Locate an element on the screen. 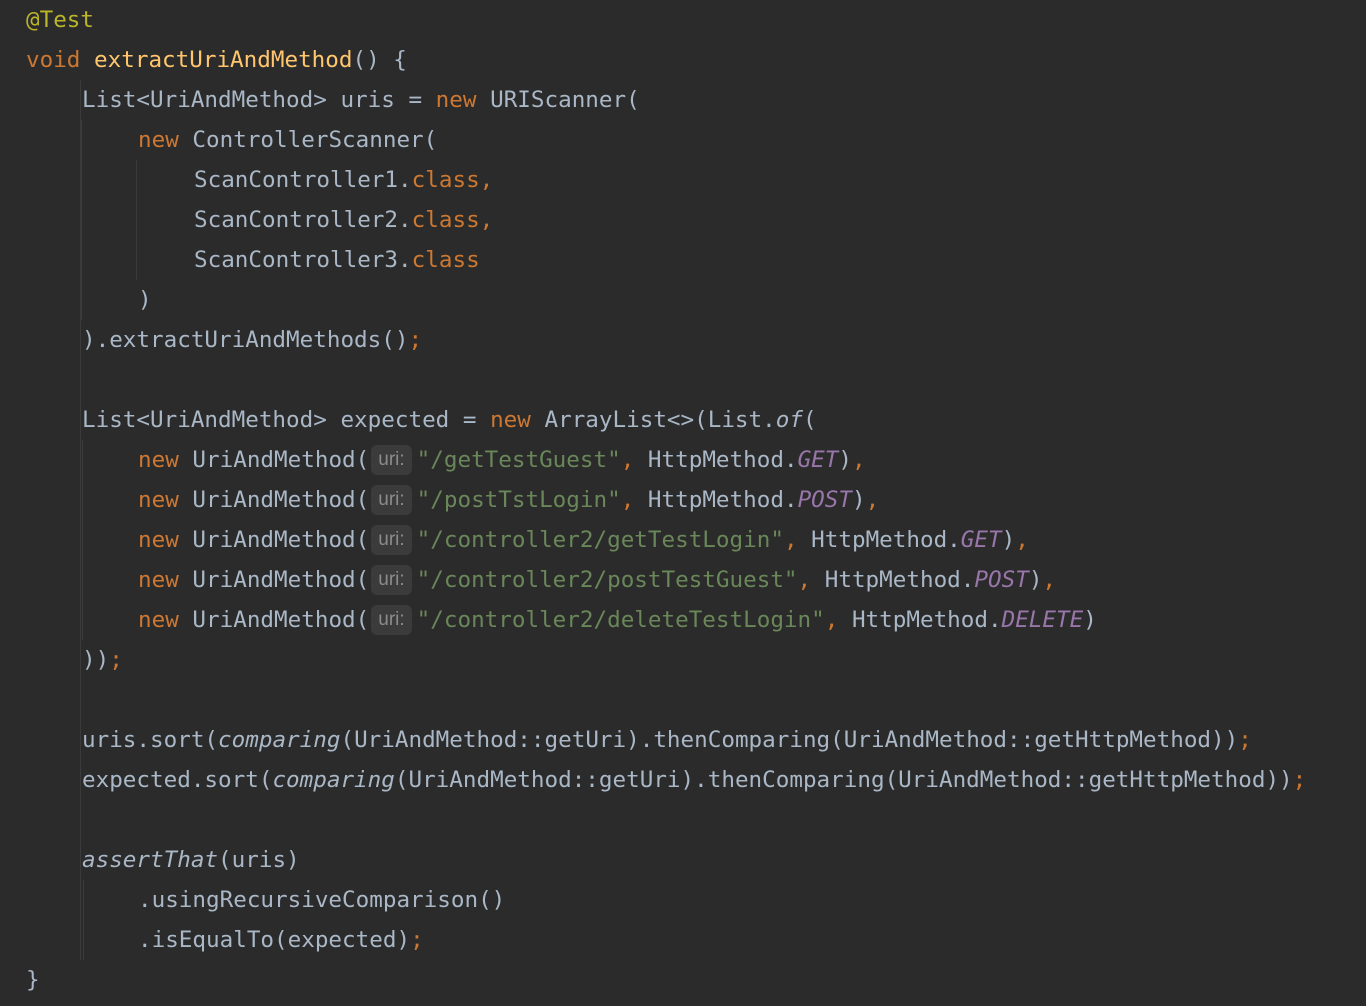  code-line: .usingRecursiveComparison() is located at coordinates (321, 900).